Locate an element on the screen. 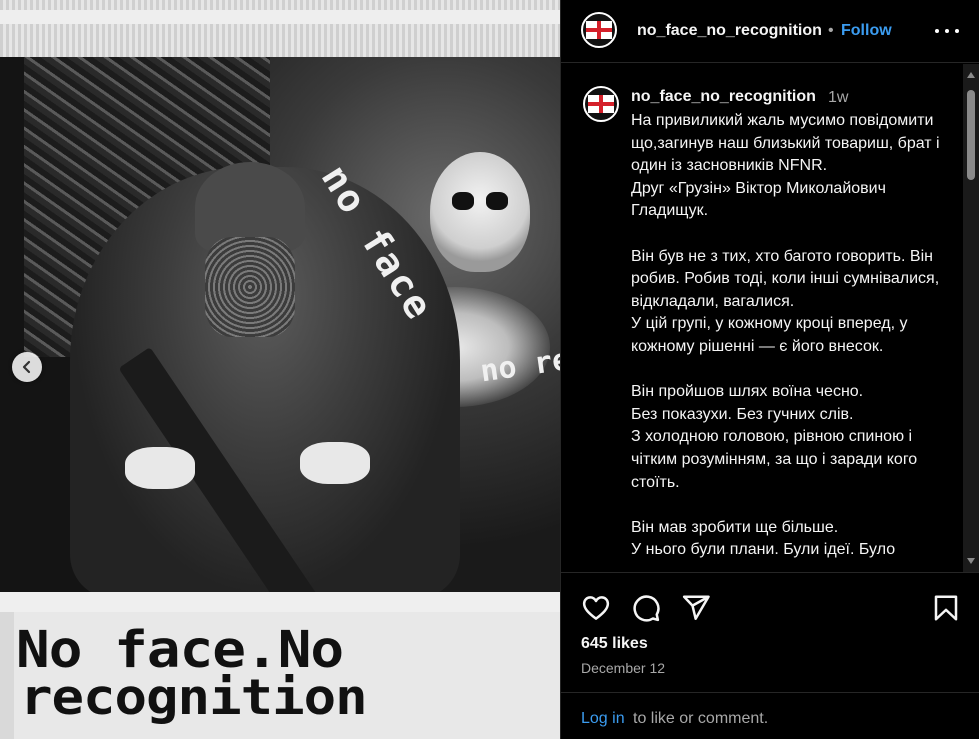  photo-bottom-strip is located at coordinates (280, 602).